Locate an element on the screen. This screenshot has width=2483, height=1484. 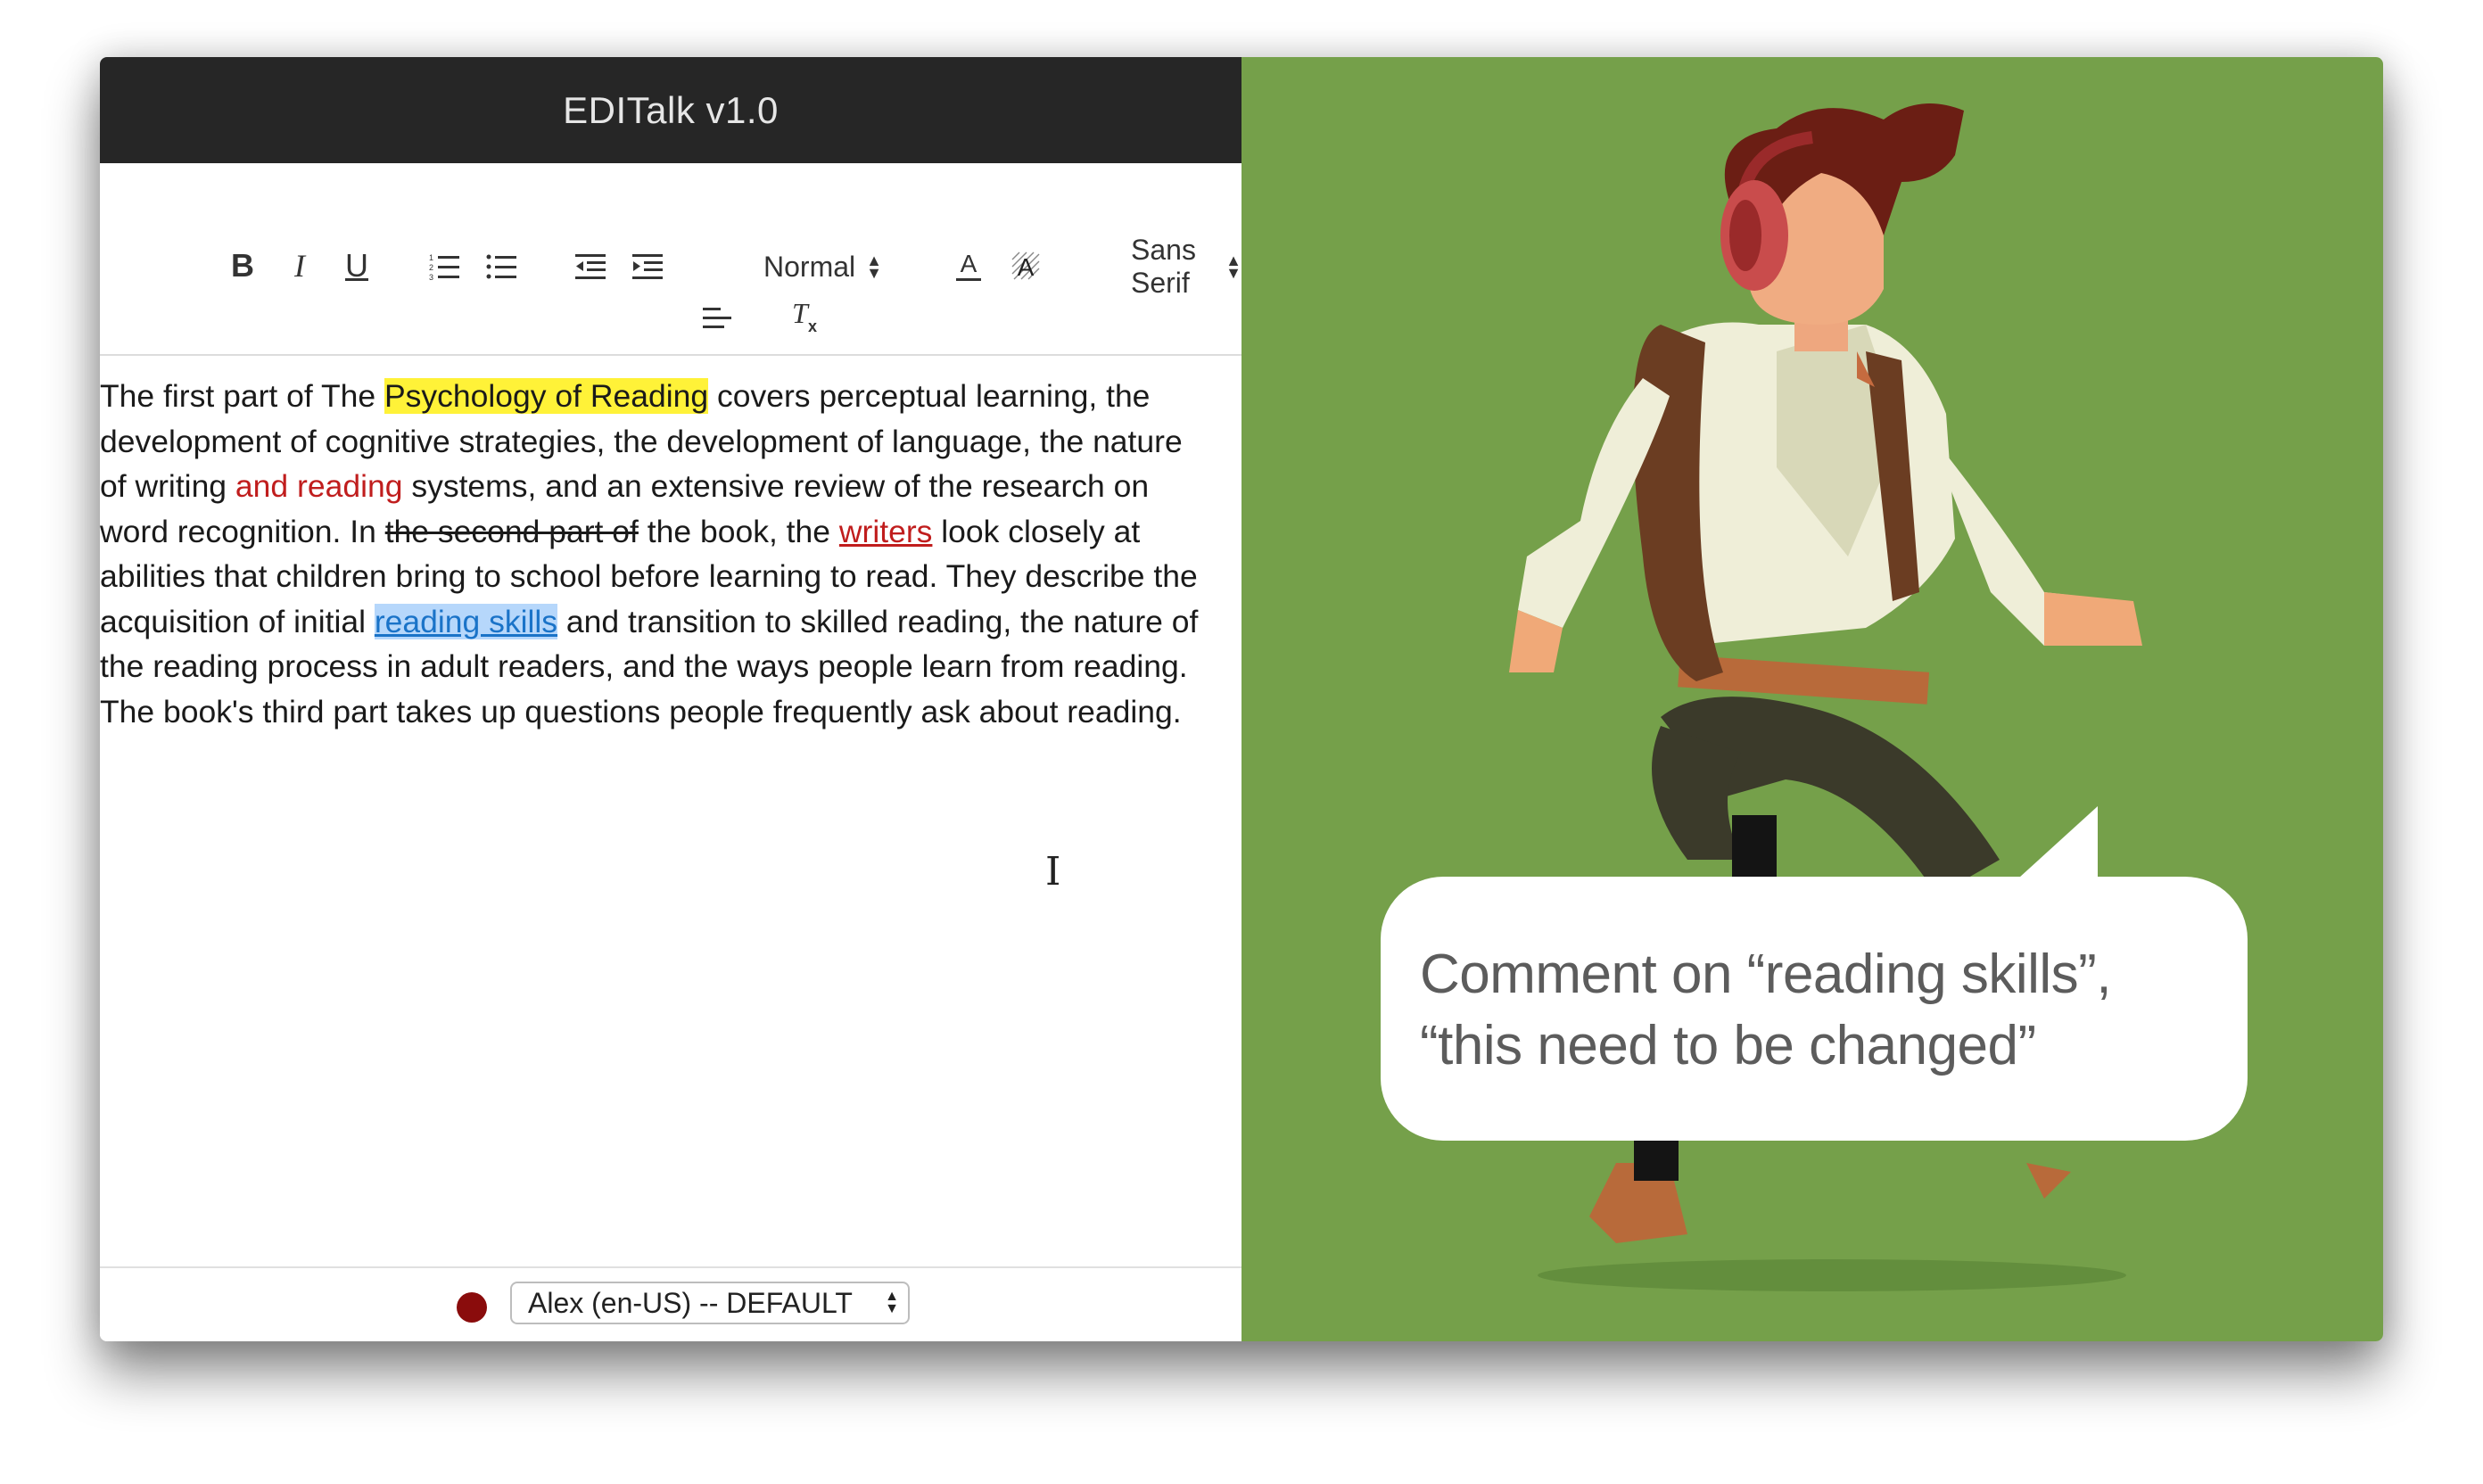
text-run: acquisition of initial is located at coordinates (238, 621).